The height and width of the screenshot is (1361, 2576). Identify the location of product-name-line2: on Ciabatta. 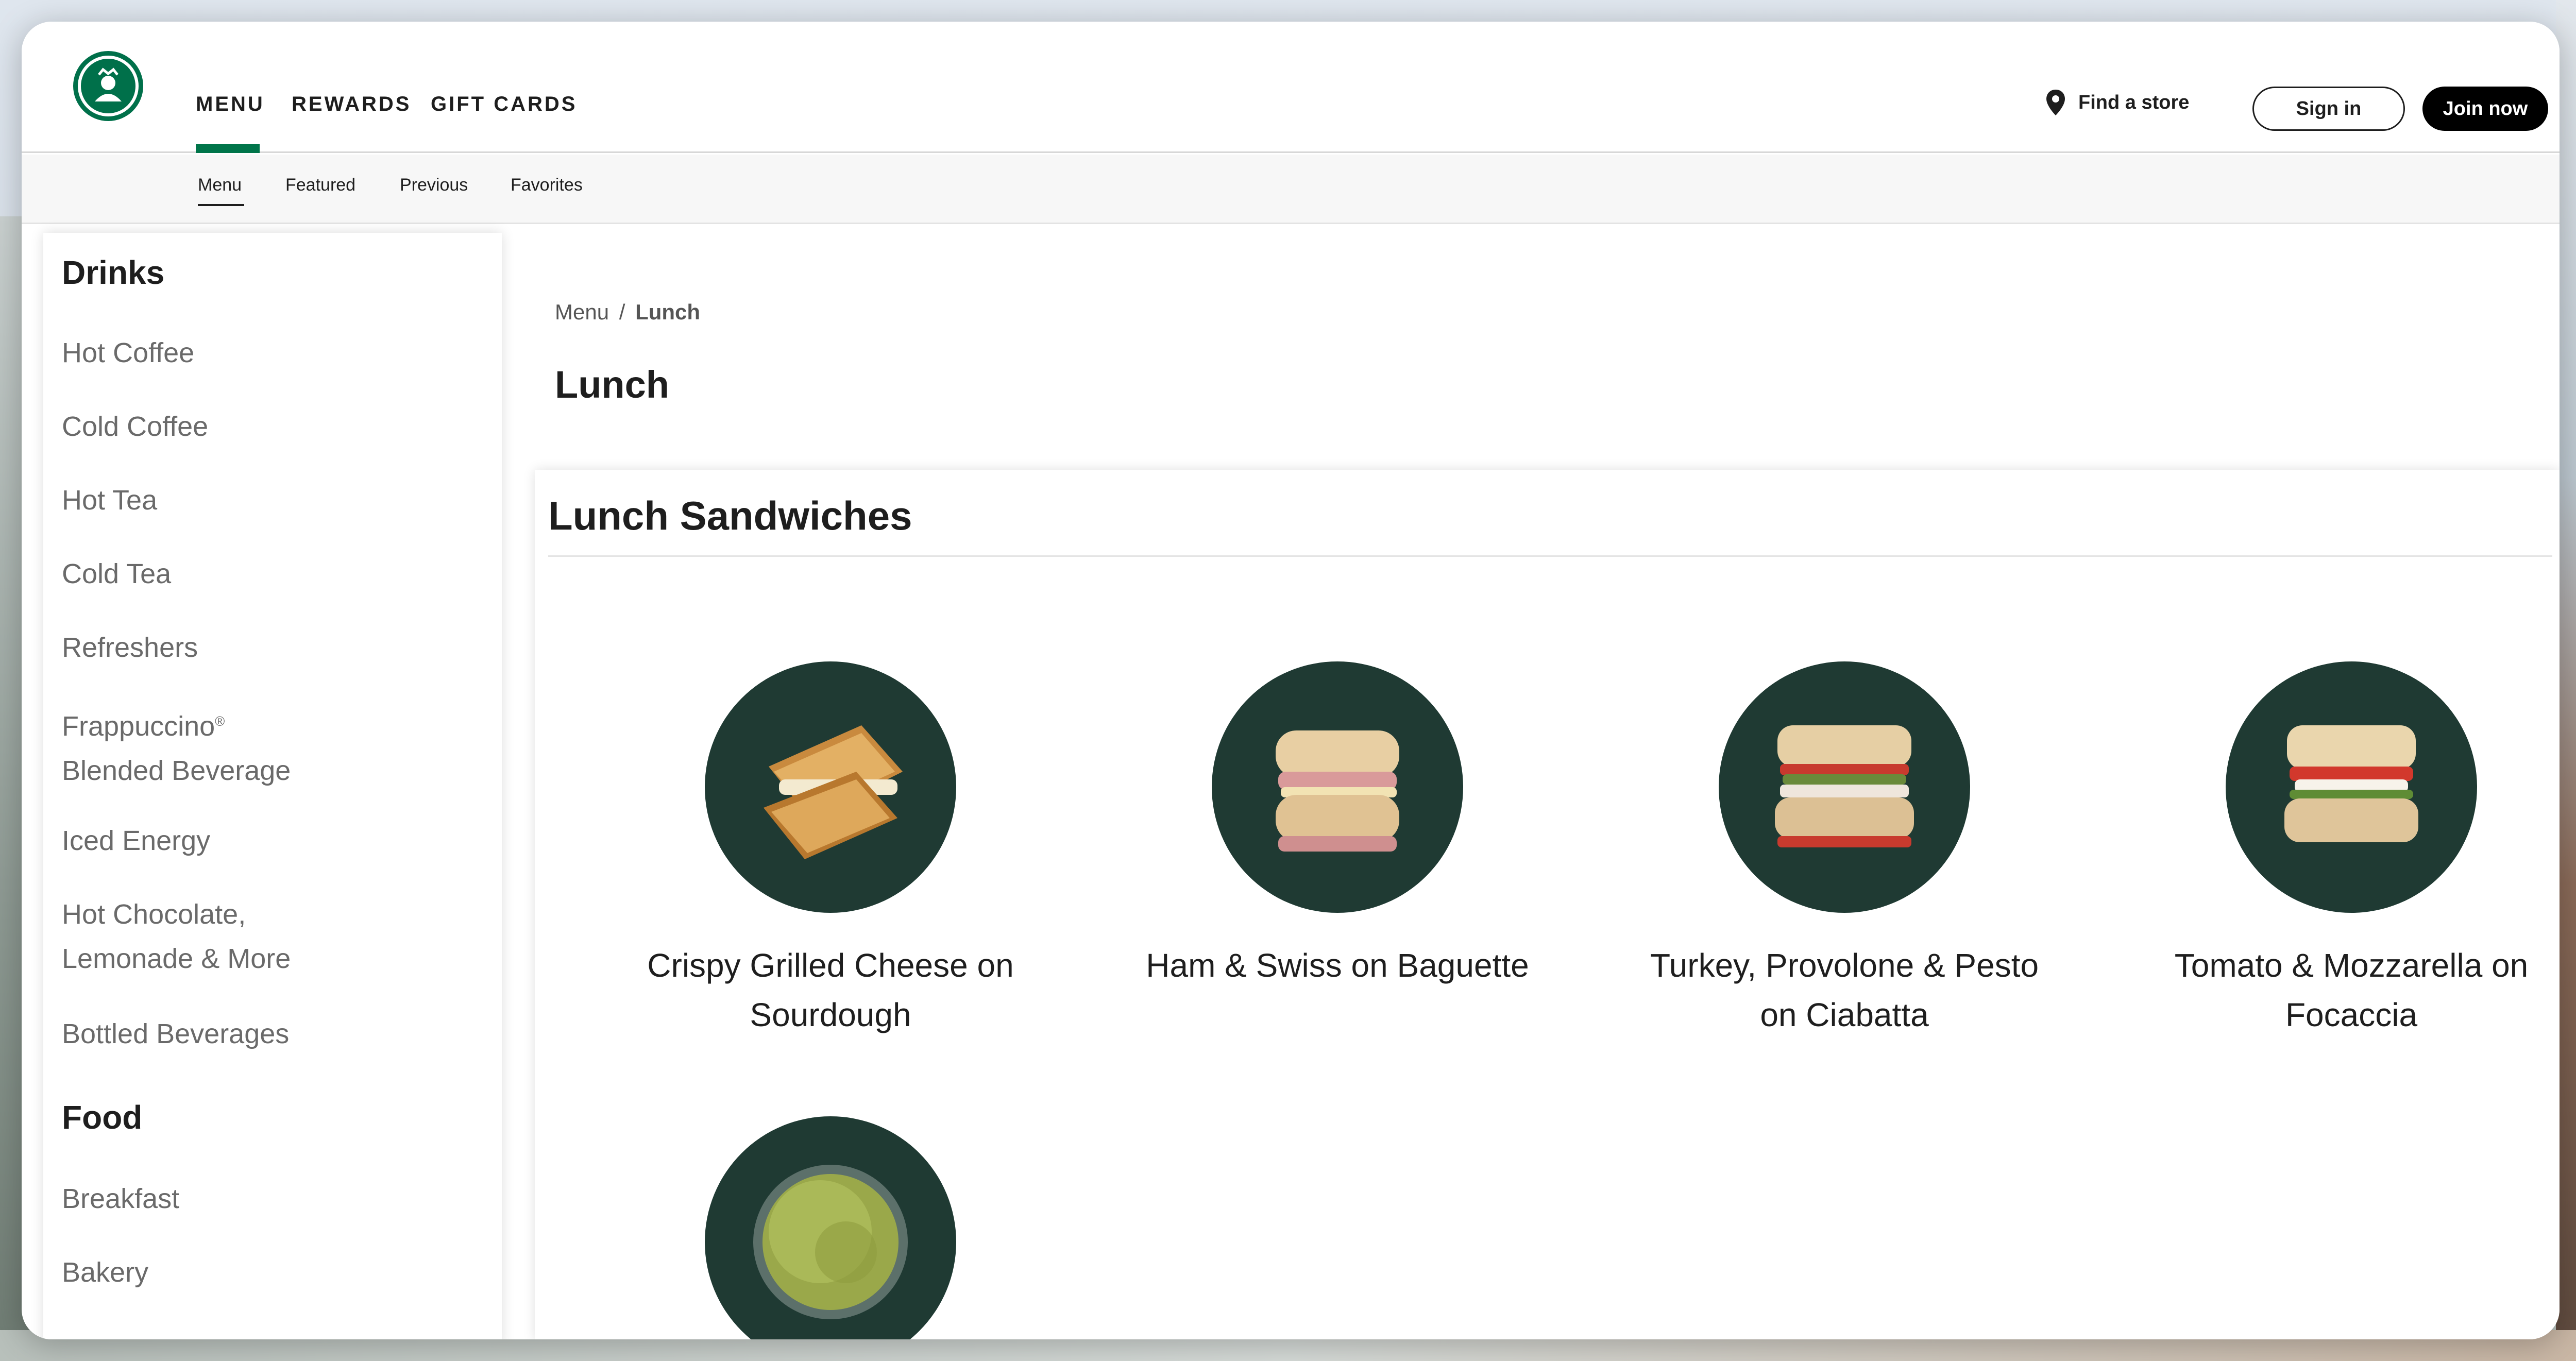
(1844, 1014).